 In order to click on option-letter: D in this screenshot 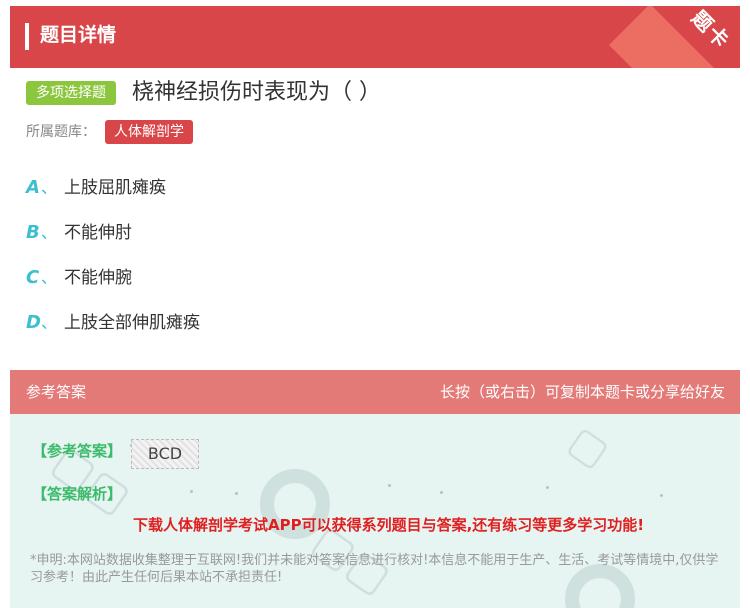, I will do `click(33, 322)`.